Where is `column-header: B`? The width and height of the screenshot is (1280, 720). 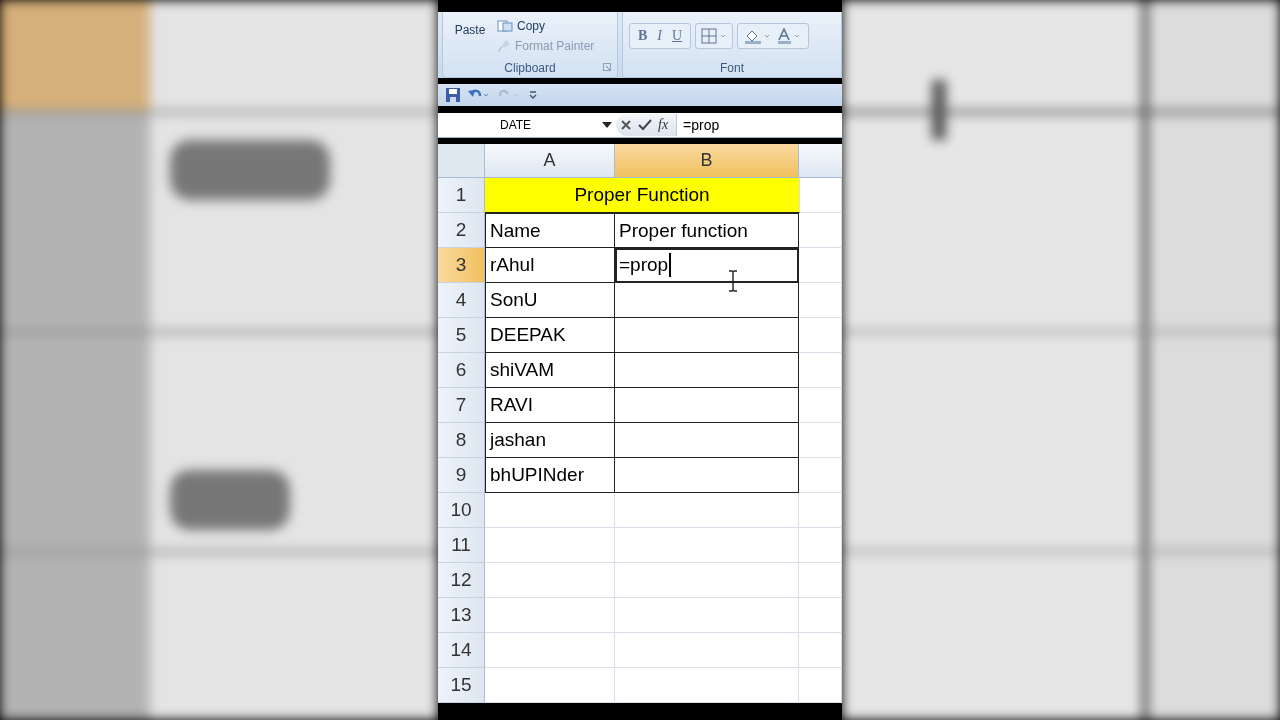
column-header: B is located at coordinates (707, 161).